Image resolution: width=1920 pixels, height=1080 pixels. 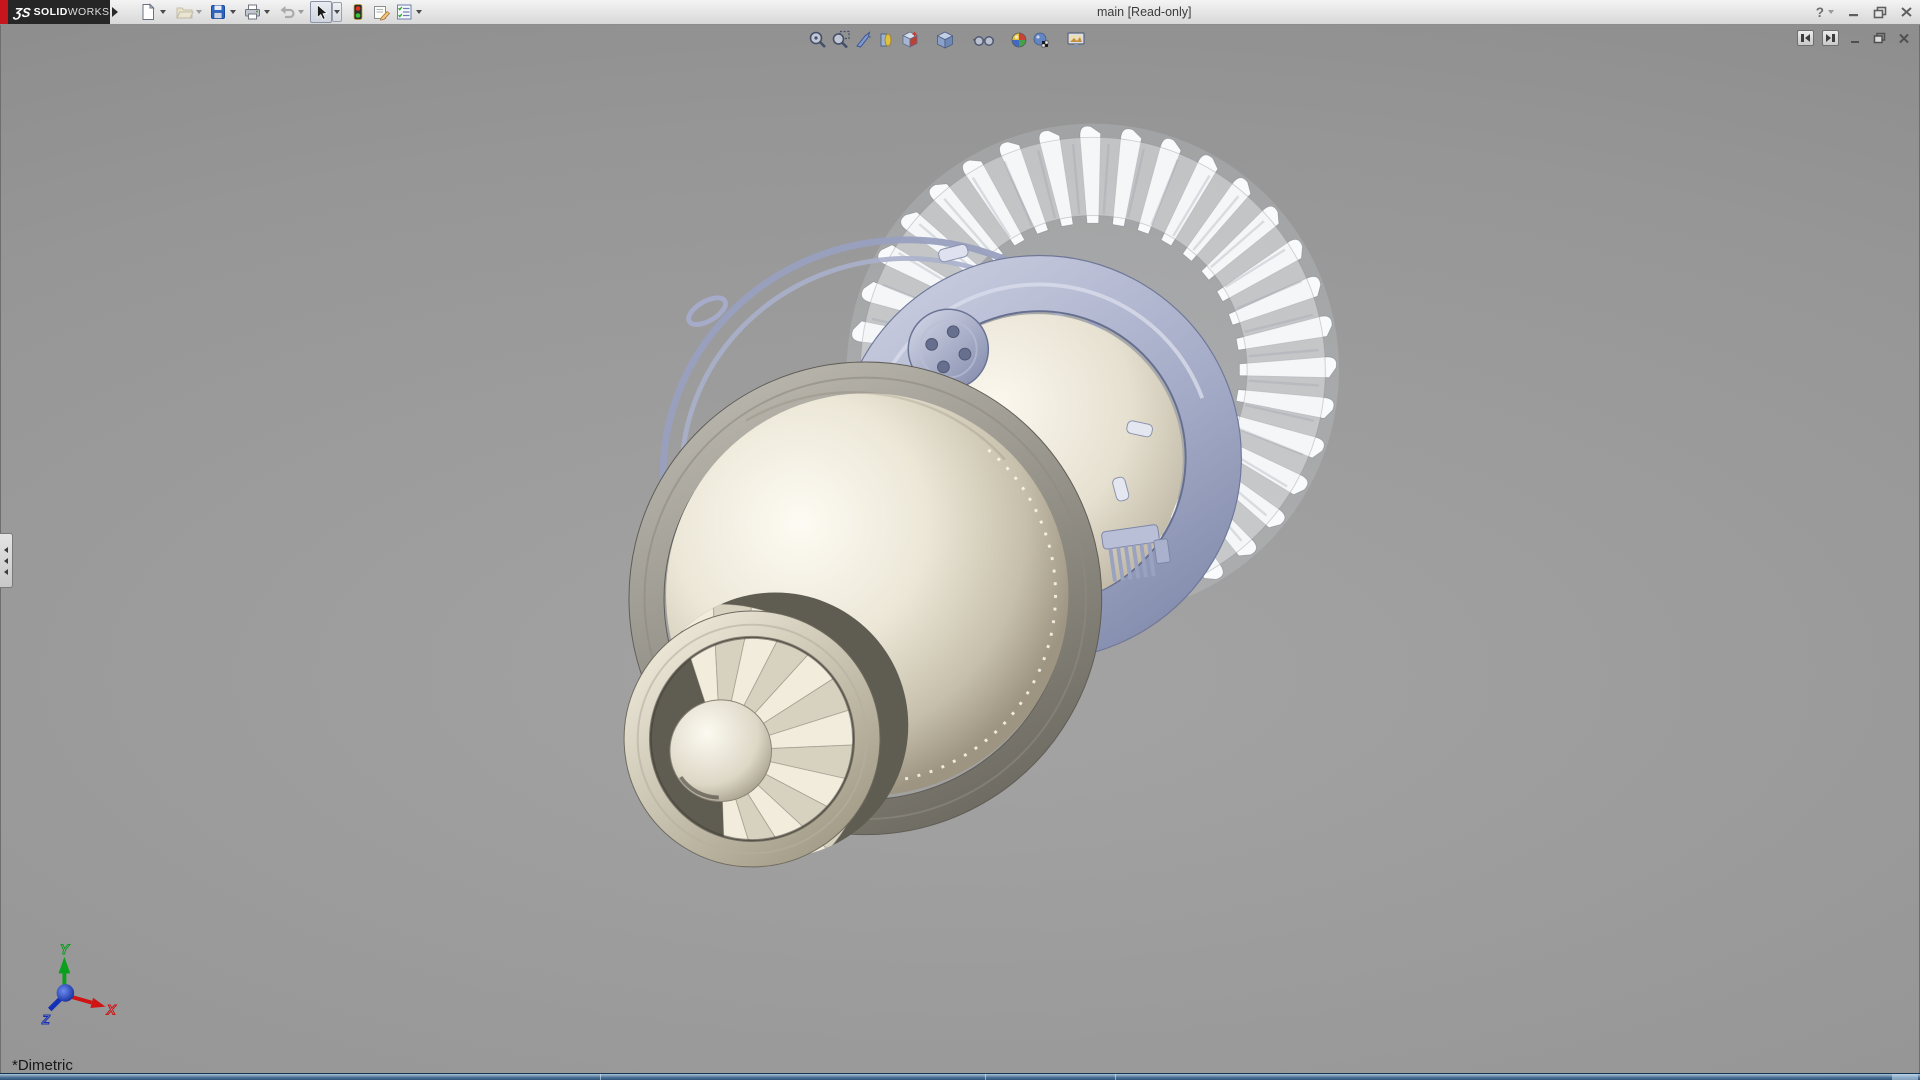 I want to click on solidworks-logo-glyph: ƷS, so click(x=22, y=12).